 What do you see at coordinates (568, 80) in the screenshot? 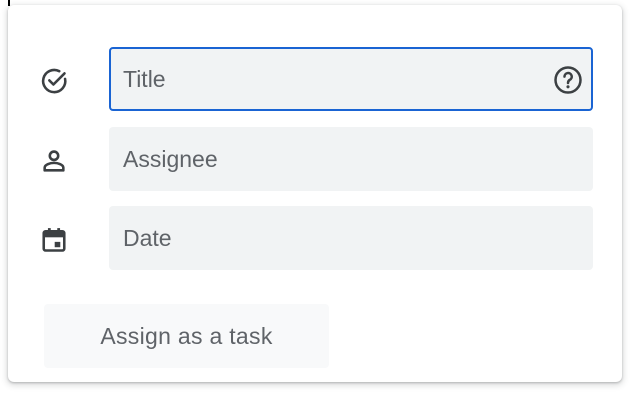
I see `help-circle-icon` at bounding box center [568, 80].